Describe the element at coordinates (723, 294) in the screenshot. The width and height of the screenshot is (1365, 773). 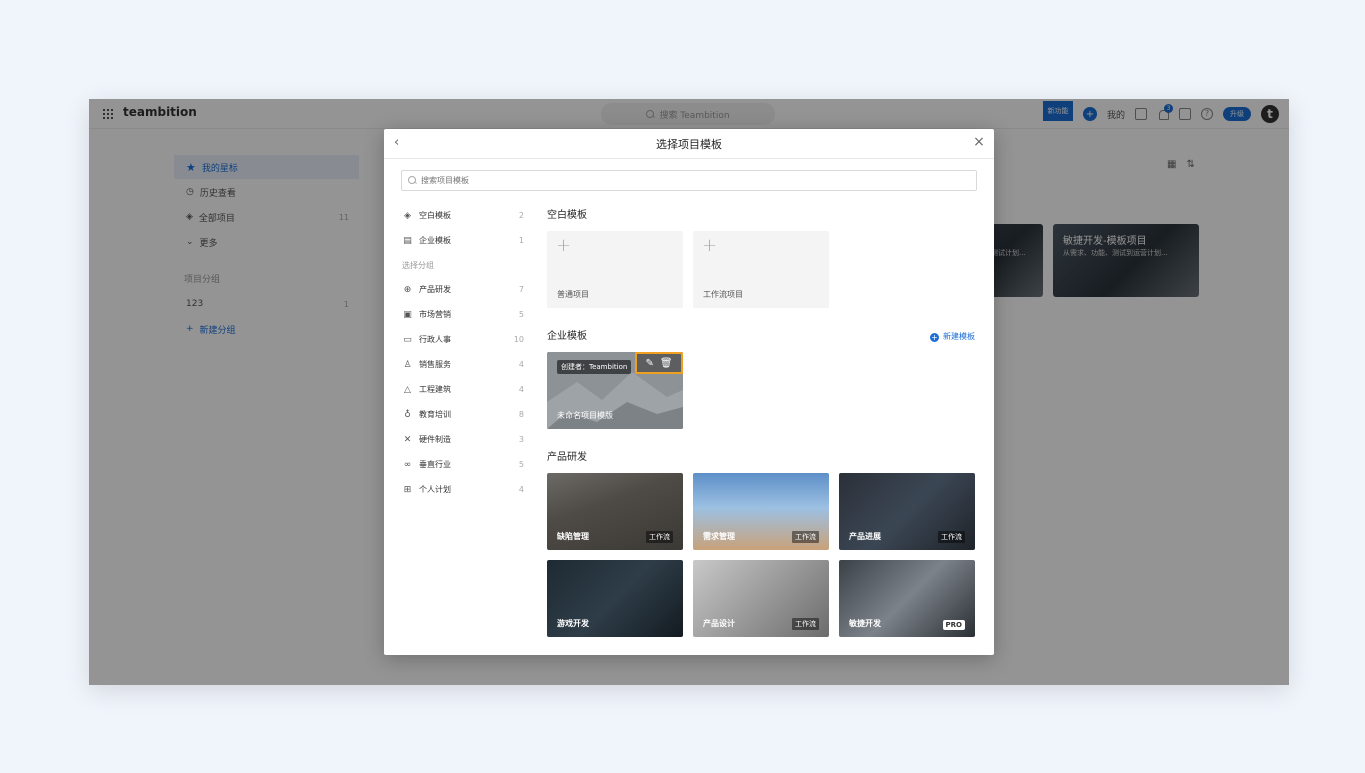
I see `template-card-label: 工作流项目` at that location.